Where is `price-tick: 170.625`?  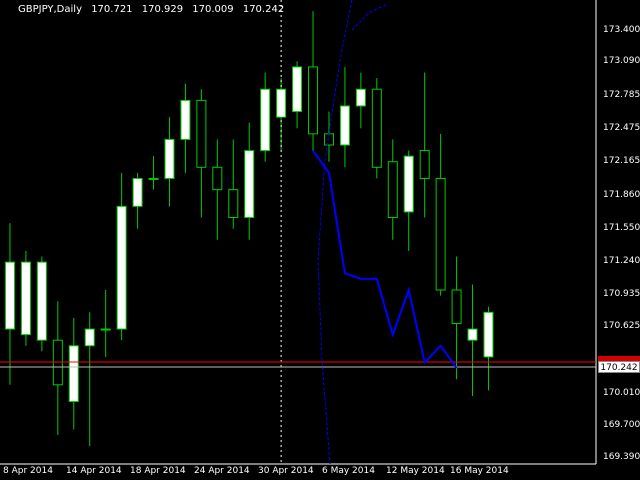 price-tick: 170.625 is located at coordinates (621, 326).